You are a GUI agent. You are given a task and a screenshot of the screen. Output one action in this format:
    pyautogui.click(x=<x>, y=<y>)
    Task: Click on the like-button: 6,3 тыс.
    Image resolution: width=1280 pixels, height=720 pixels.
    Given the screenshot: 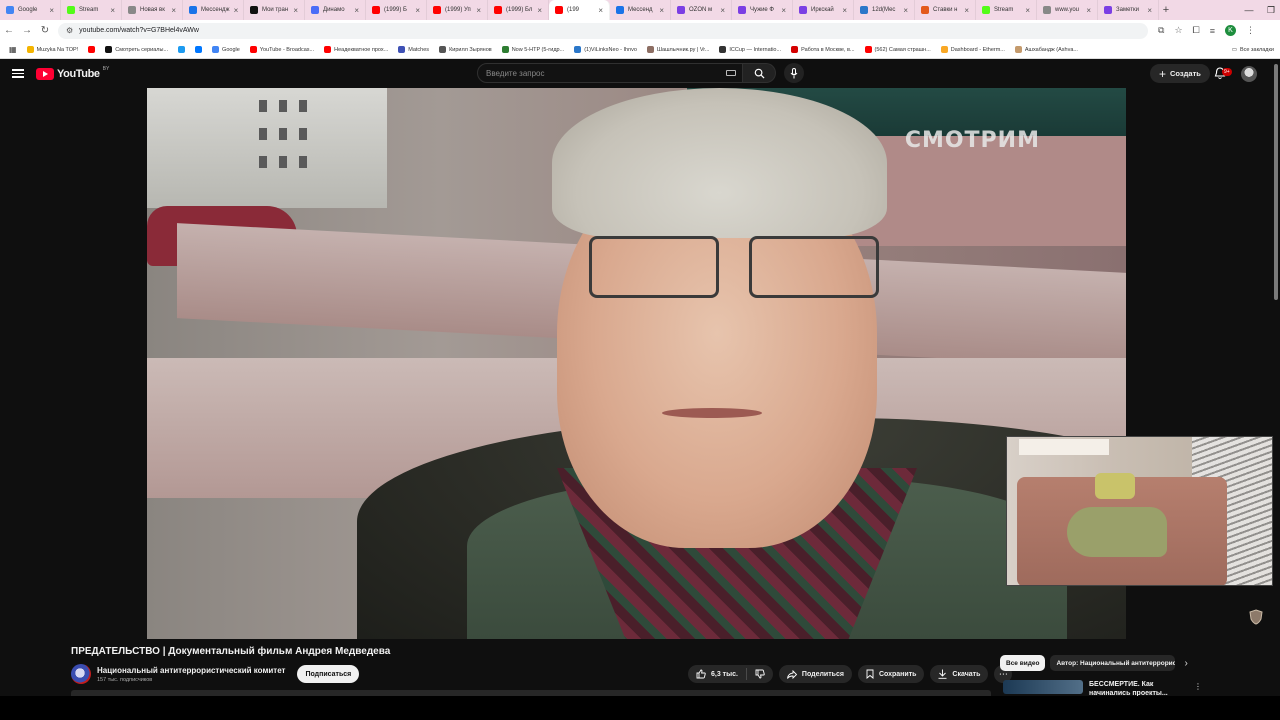 What is the action you would take?
    pyautogui.click(x=717, y=674)
    